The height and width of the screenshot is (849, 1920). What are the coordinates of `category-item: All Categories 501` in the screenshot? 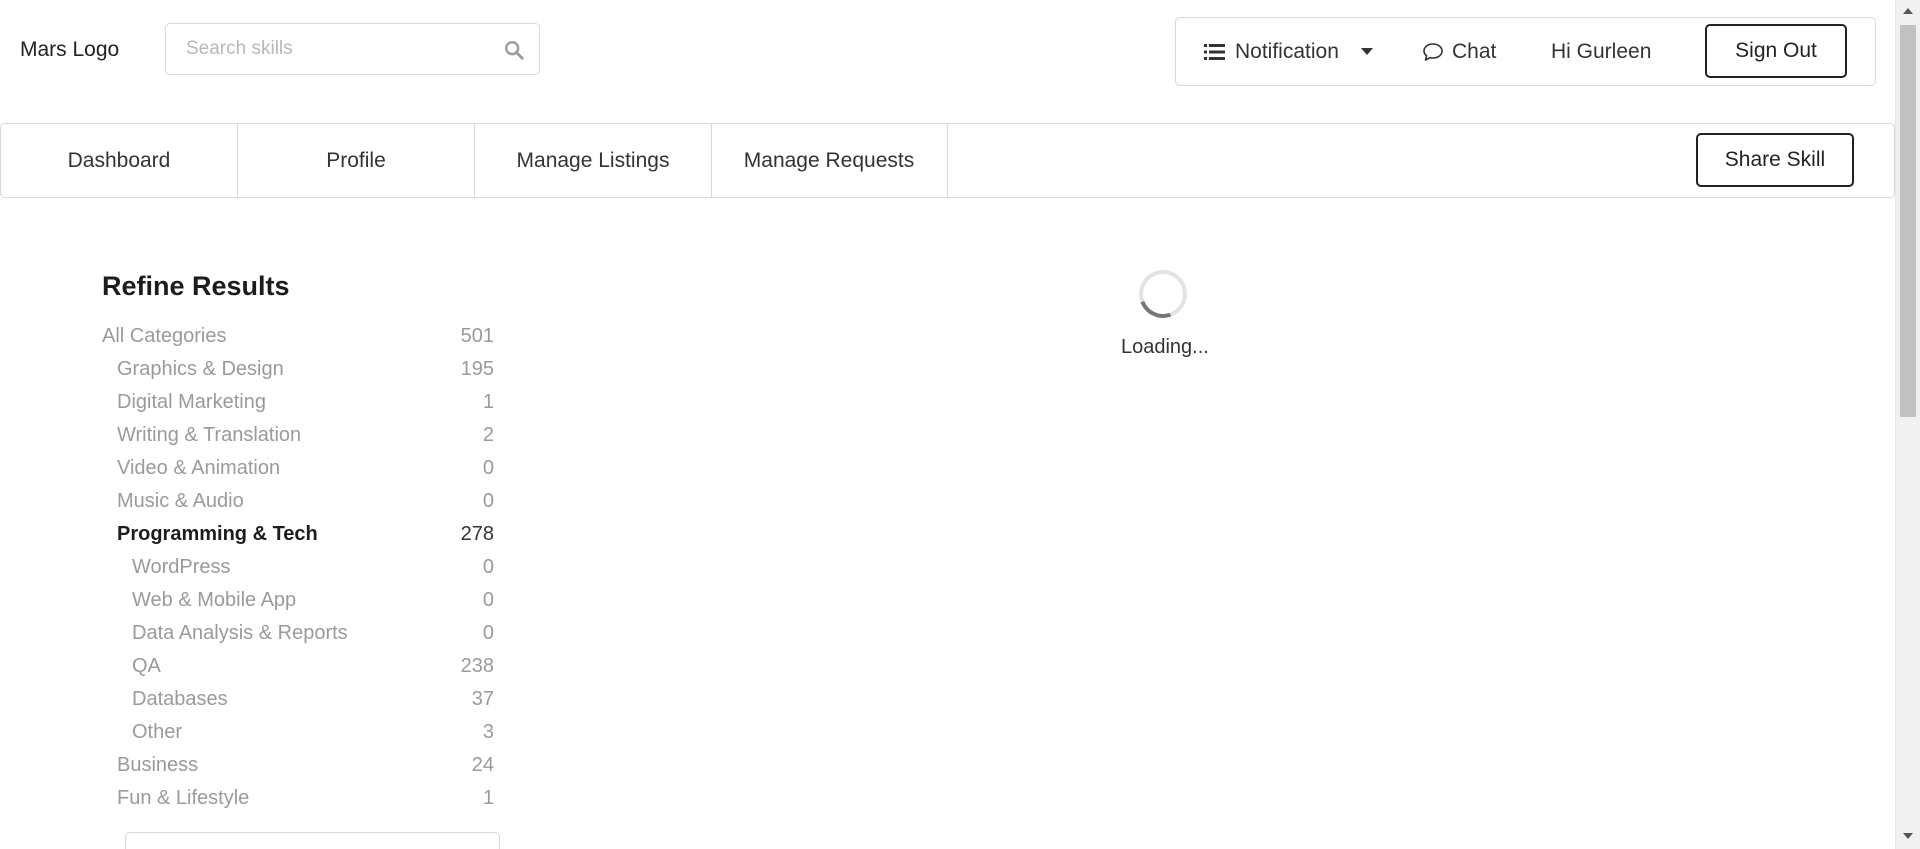 It's located at (298, 337).